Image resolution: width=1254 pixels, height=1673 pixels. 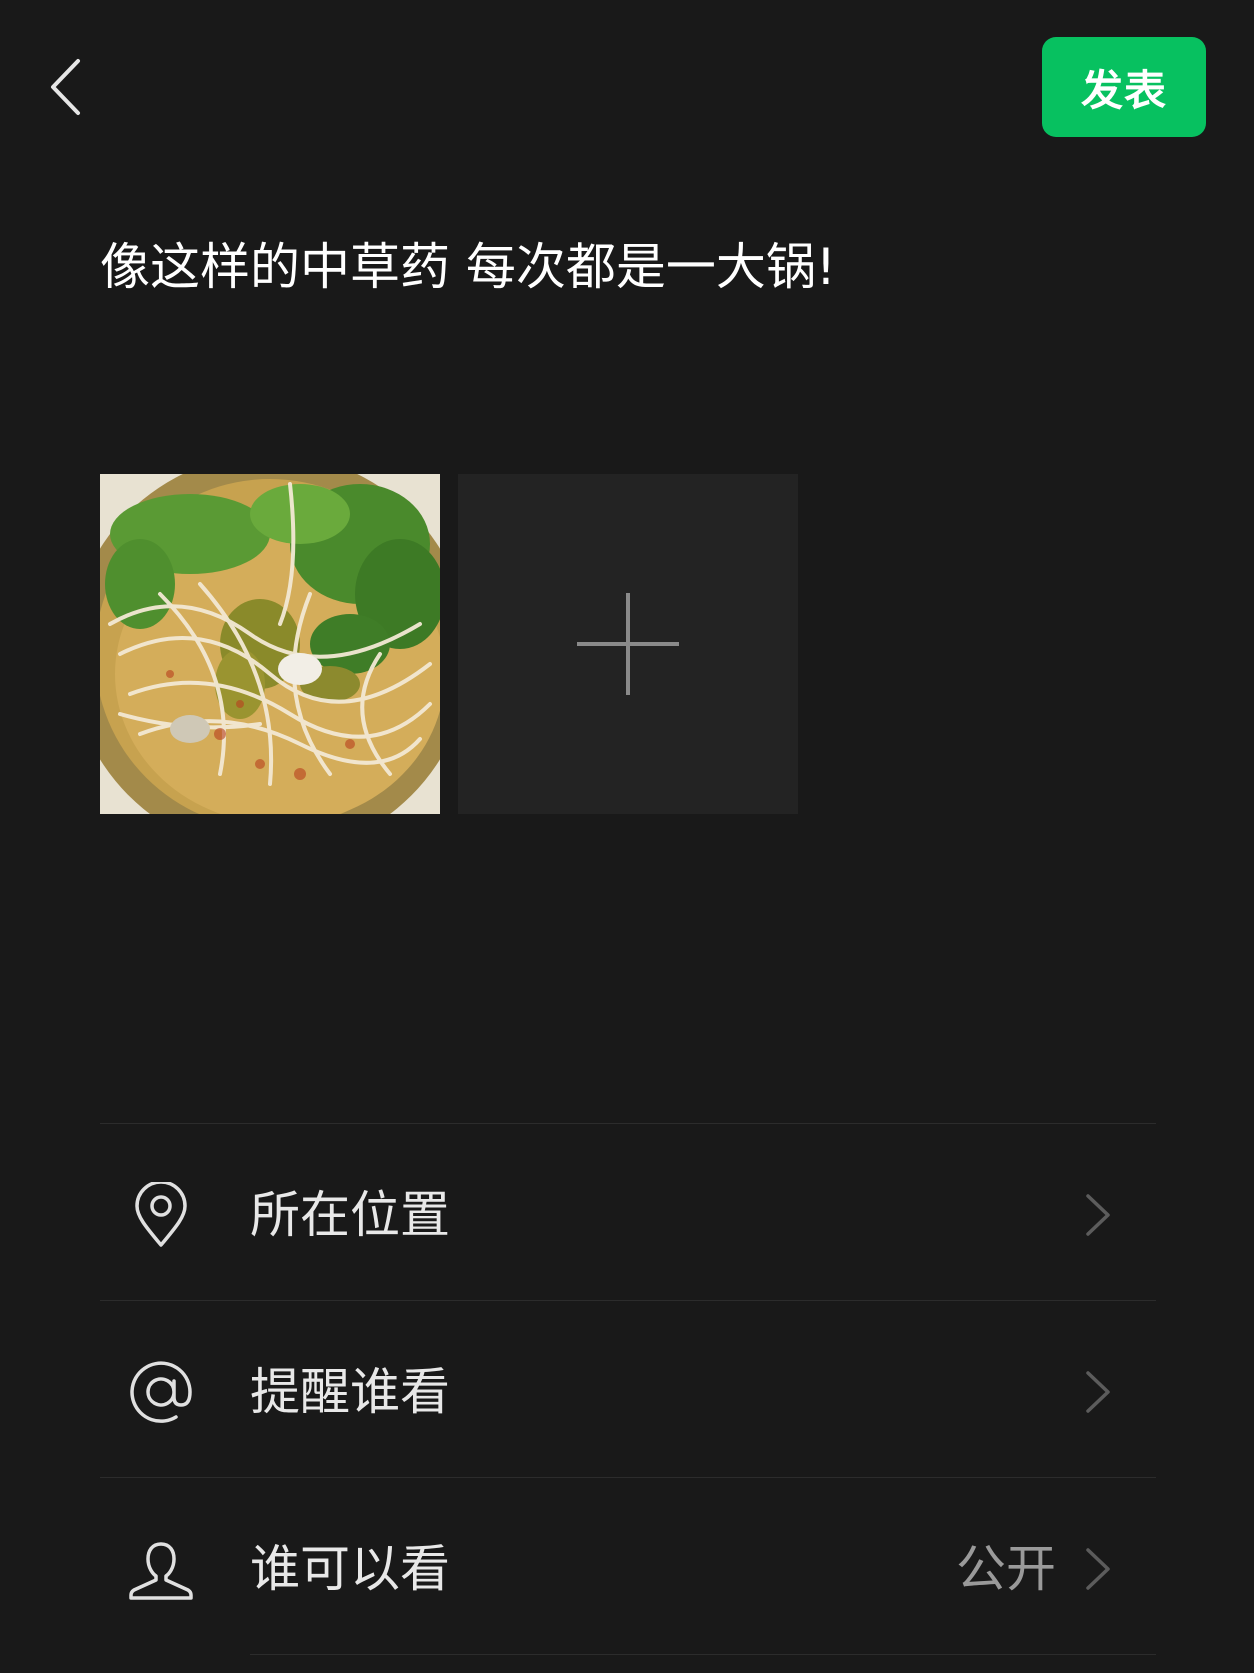 I want to click on add-photo-button, so click(x=628, y=644).